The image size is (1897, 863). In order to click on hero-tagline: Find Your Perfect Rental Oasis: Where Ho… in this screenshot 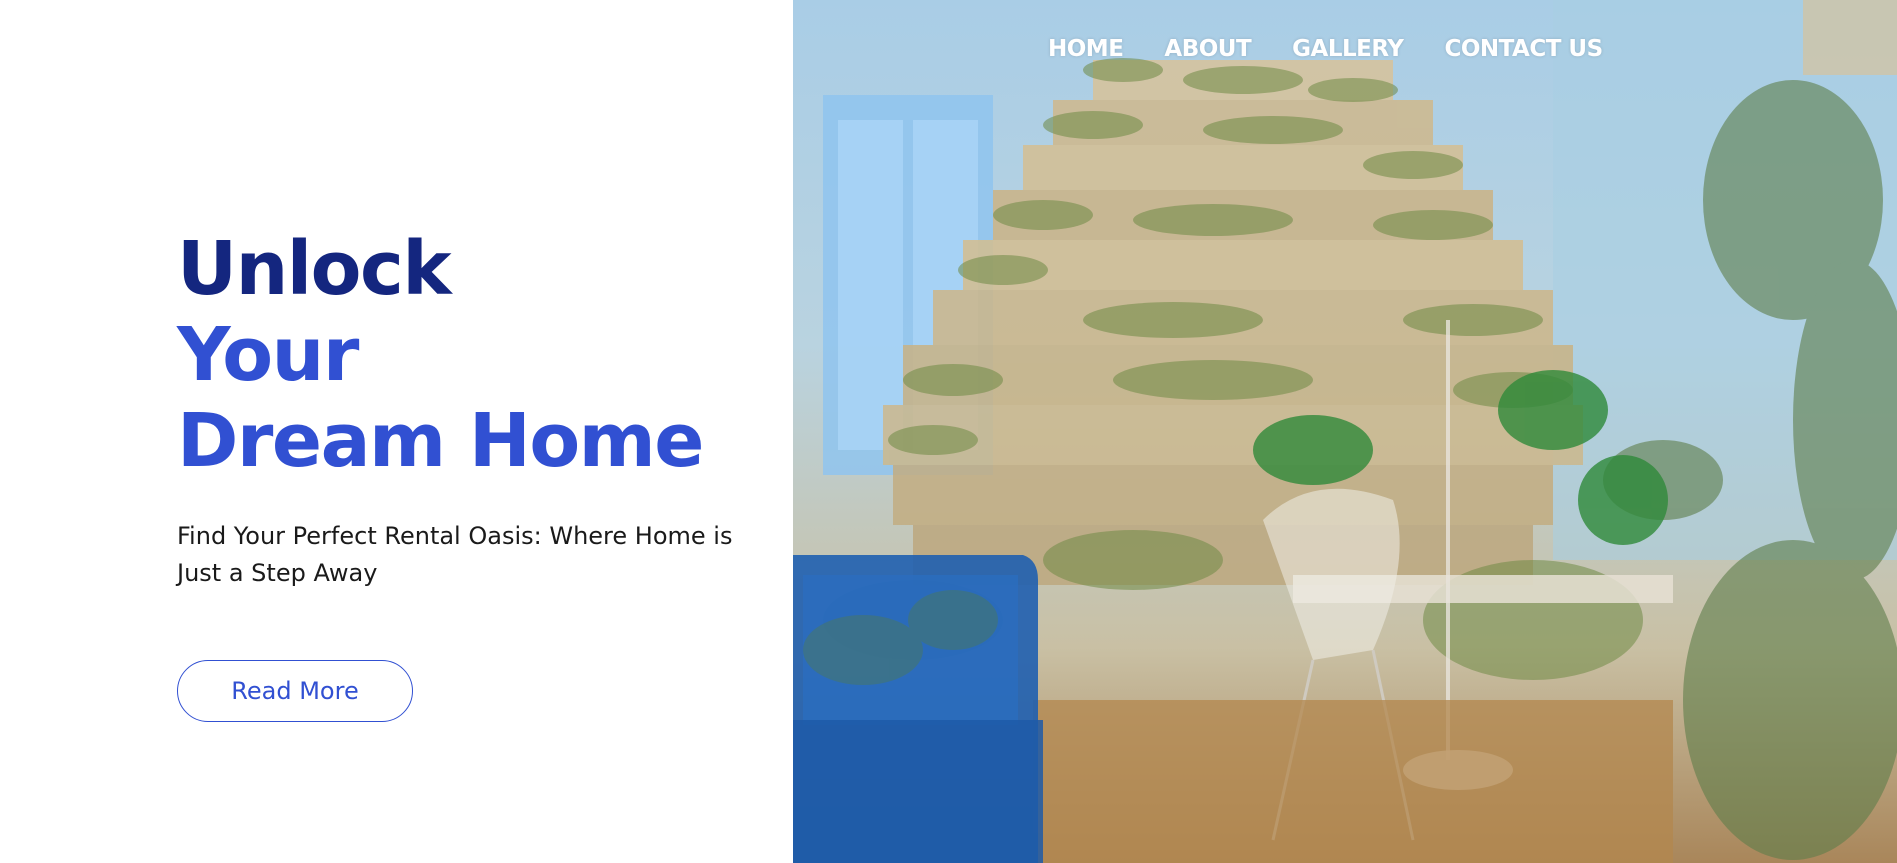, I will do `click(455, 554)`.